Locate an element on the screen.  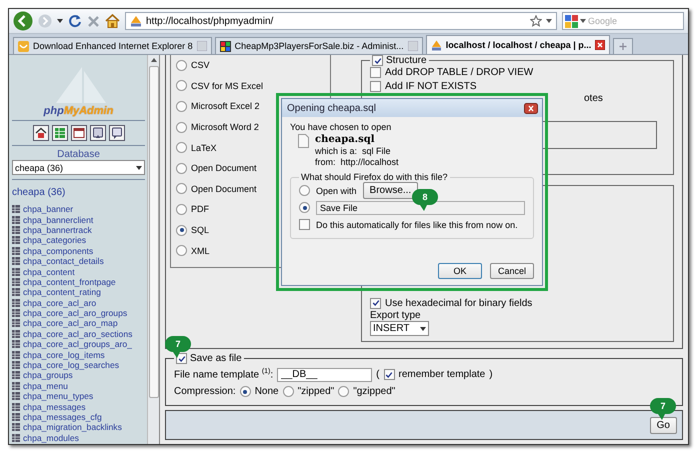
help-icon is located at coordinates (116, 133).